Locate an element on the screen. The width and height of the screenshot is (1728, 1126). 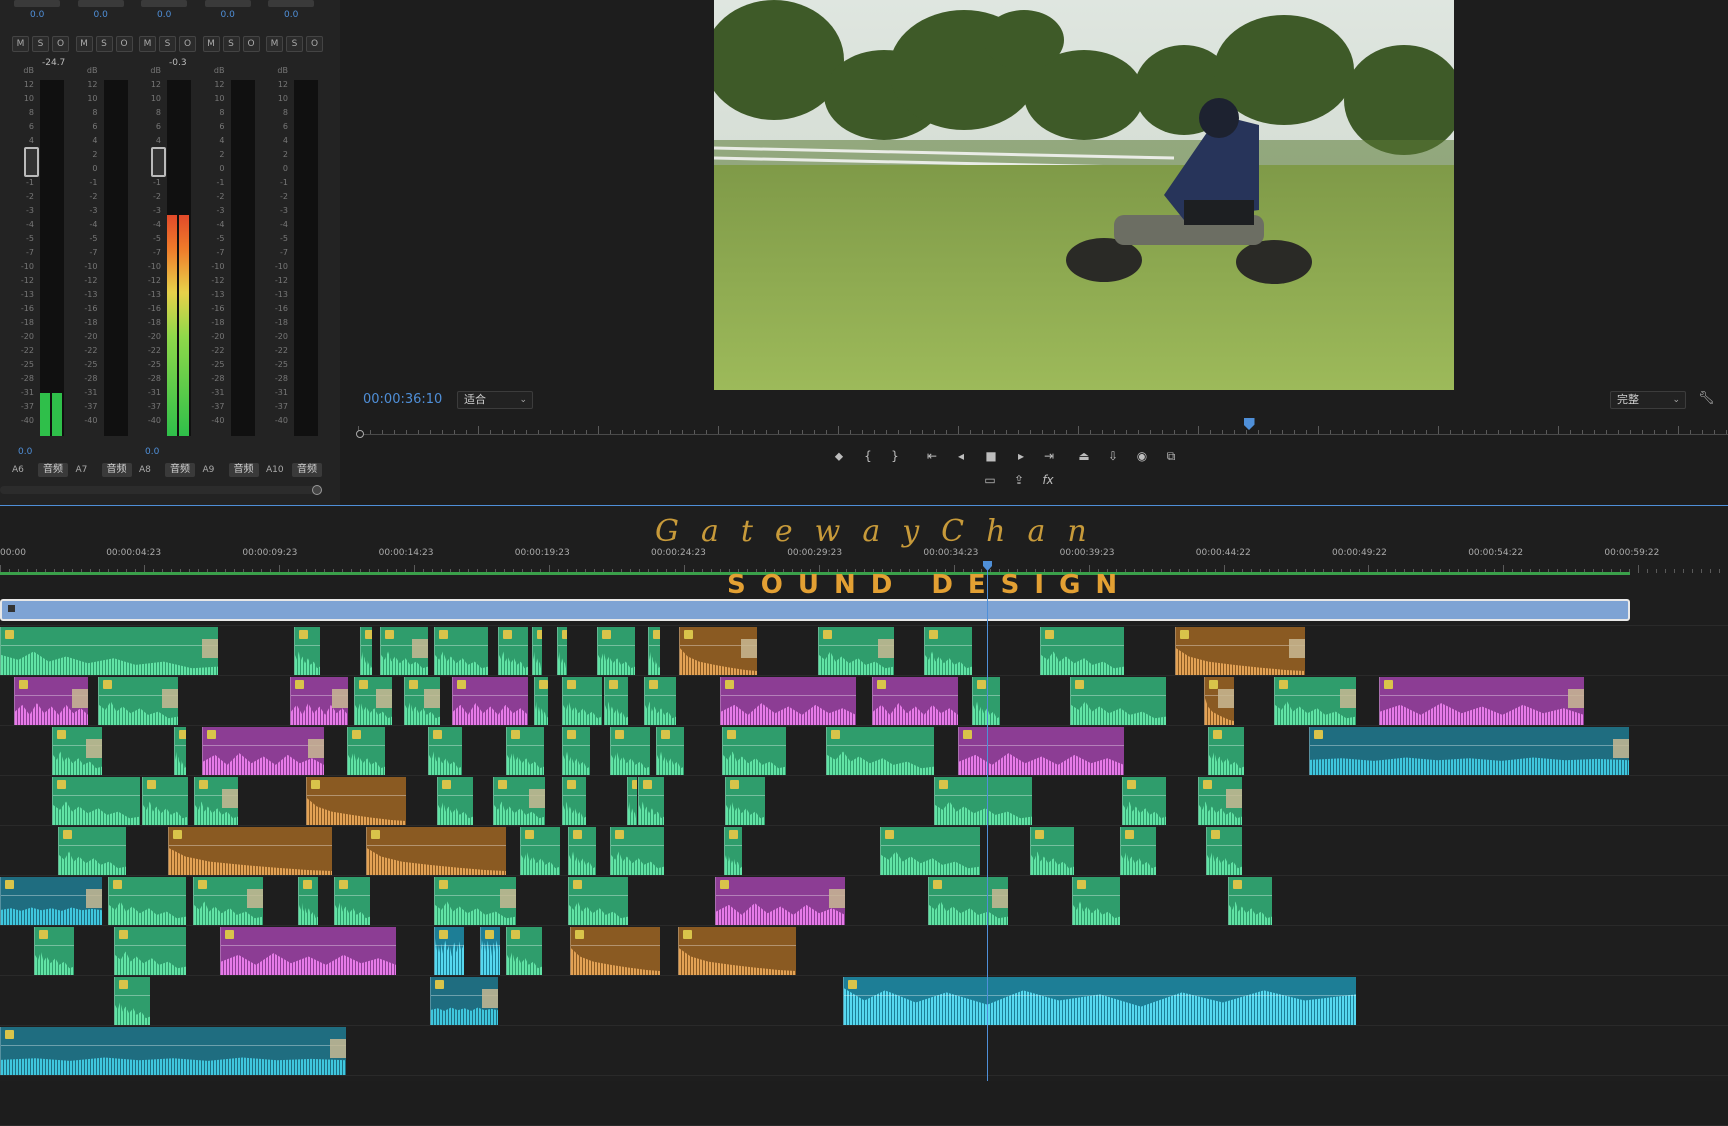
go-to-out-icon: ⇥ is located at coordinates (1049, 456).